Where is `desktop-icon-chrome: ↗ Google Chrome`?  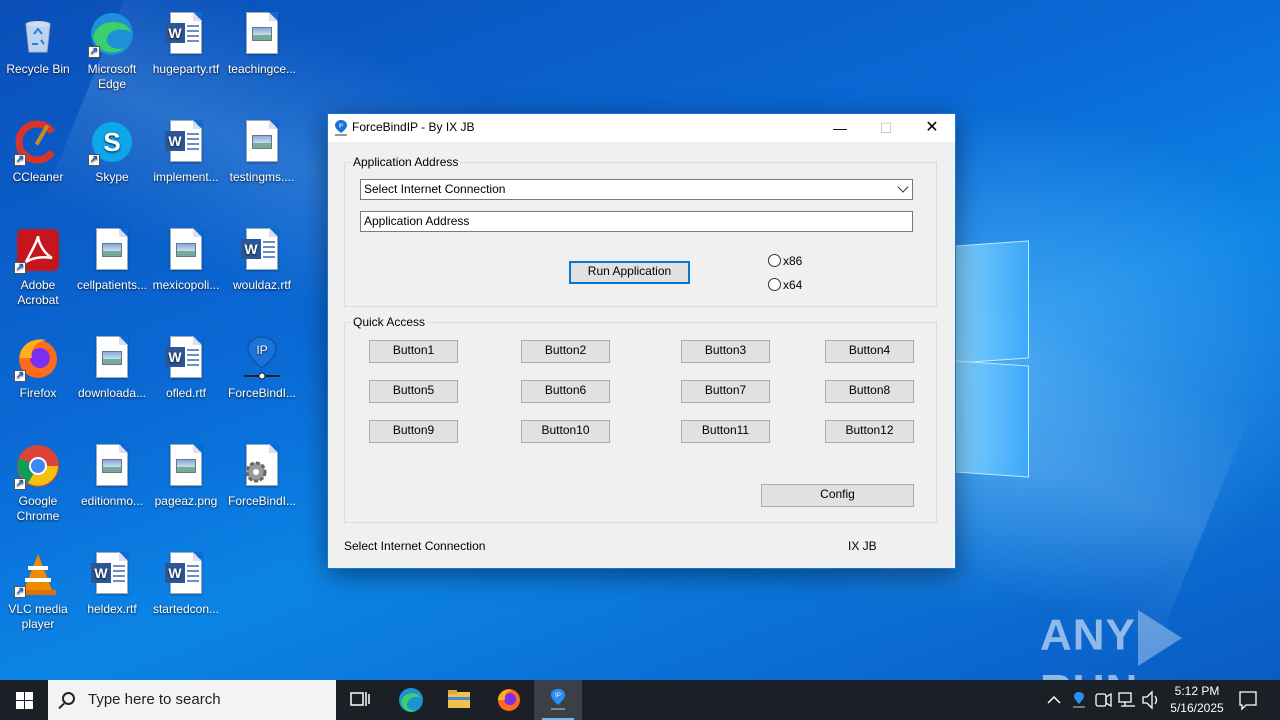
desktop-icon-chrome: ↗ Google Chrome is located at coordinates (38, 486).